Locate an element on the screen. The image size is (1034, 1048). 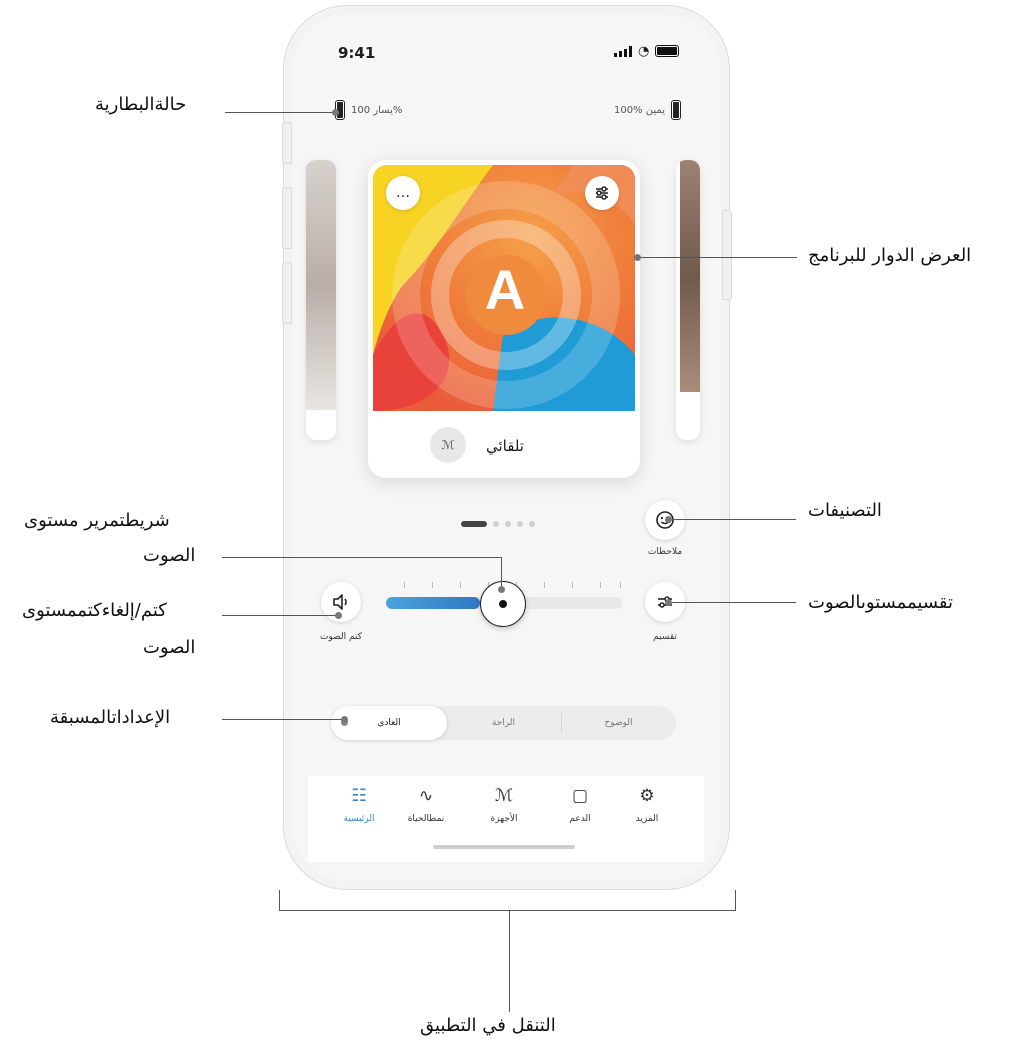
presets-segmented: الوضوح الراحة العادي is located at coordinates (503, 723).